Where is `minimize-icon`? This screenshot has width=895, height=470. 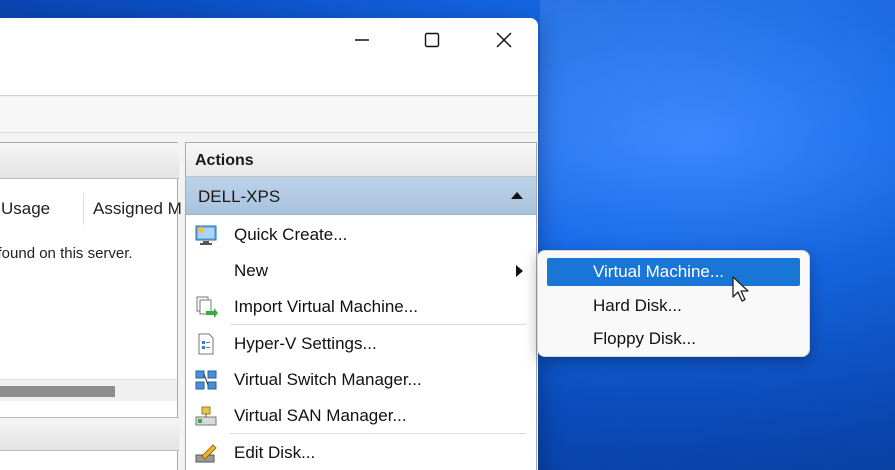
minimize-icon is located at coordinates (362, 40).